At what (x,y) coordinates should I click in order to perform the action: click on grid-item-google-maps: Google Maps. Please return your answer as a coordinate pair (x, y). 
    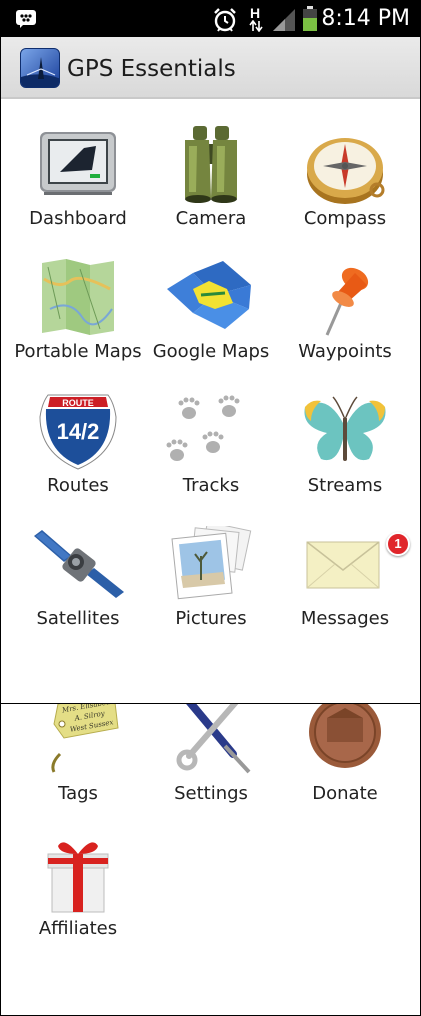
    Looking at the image, I should click on (211, 324).